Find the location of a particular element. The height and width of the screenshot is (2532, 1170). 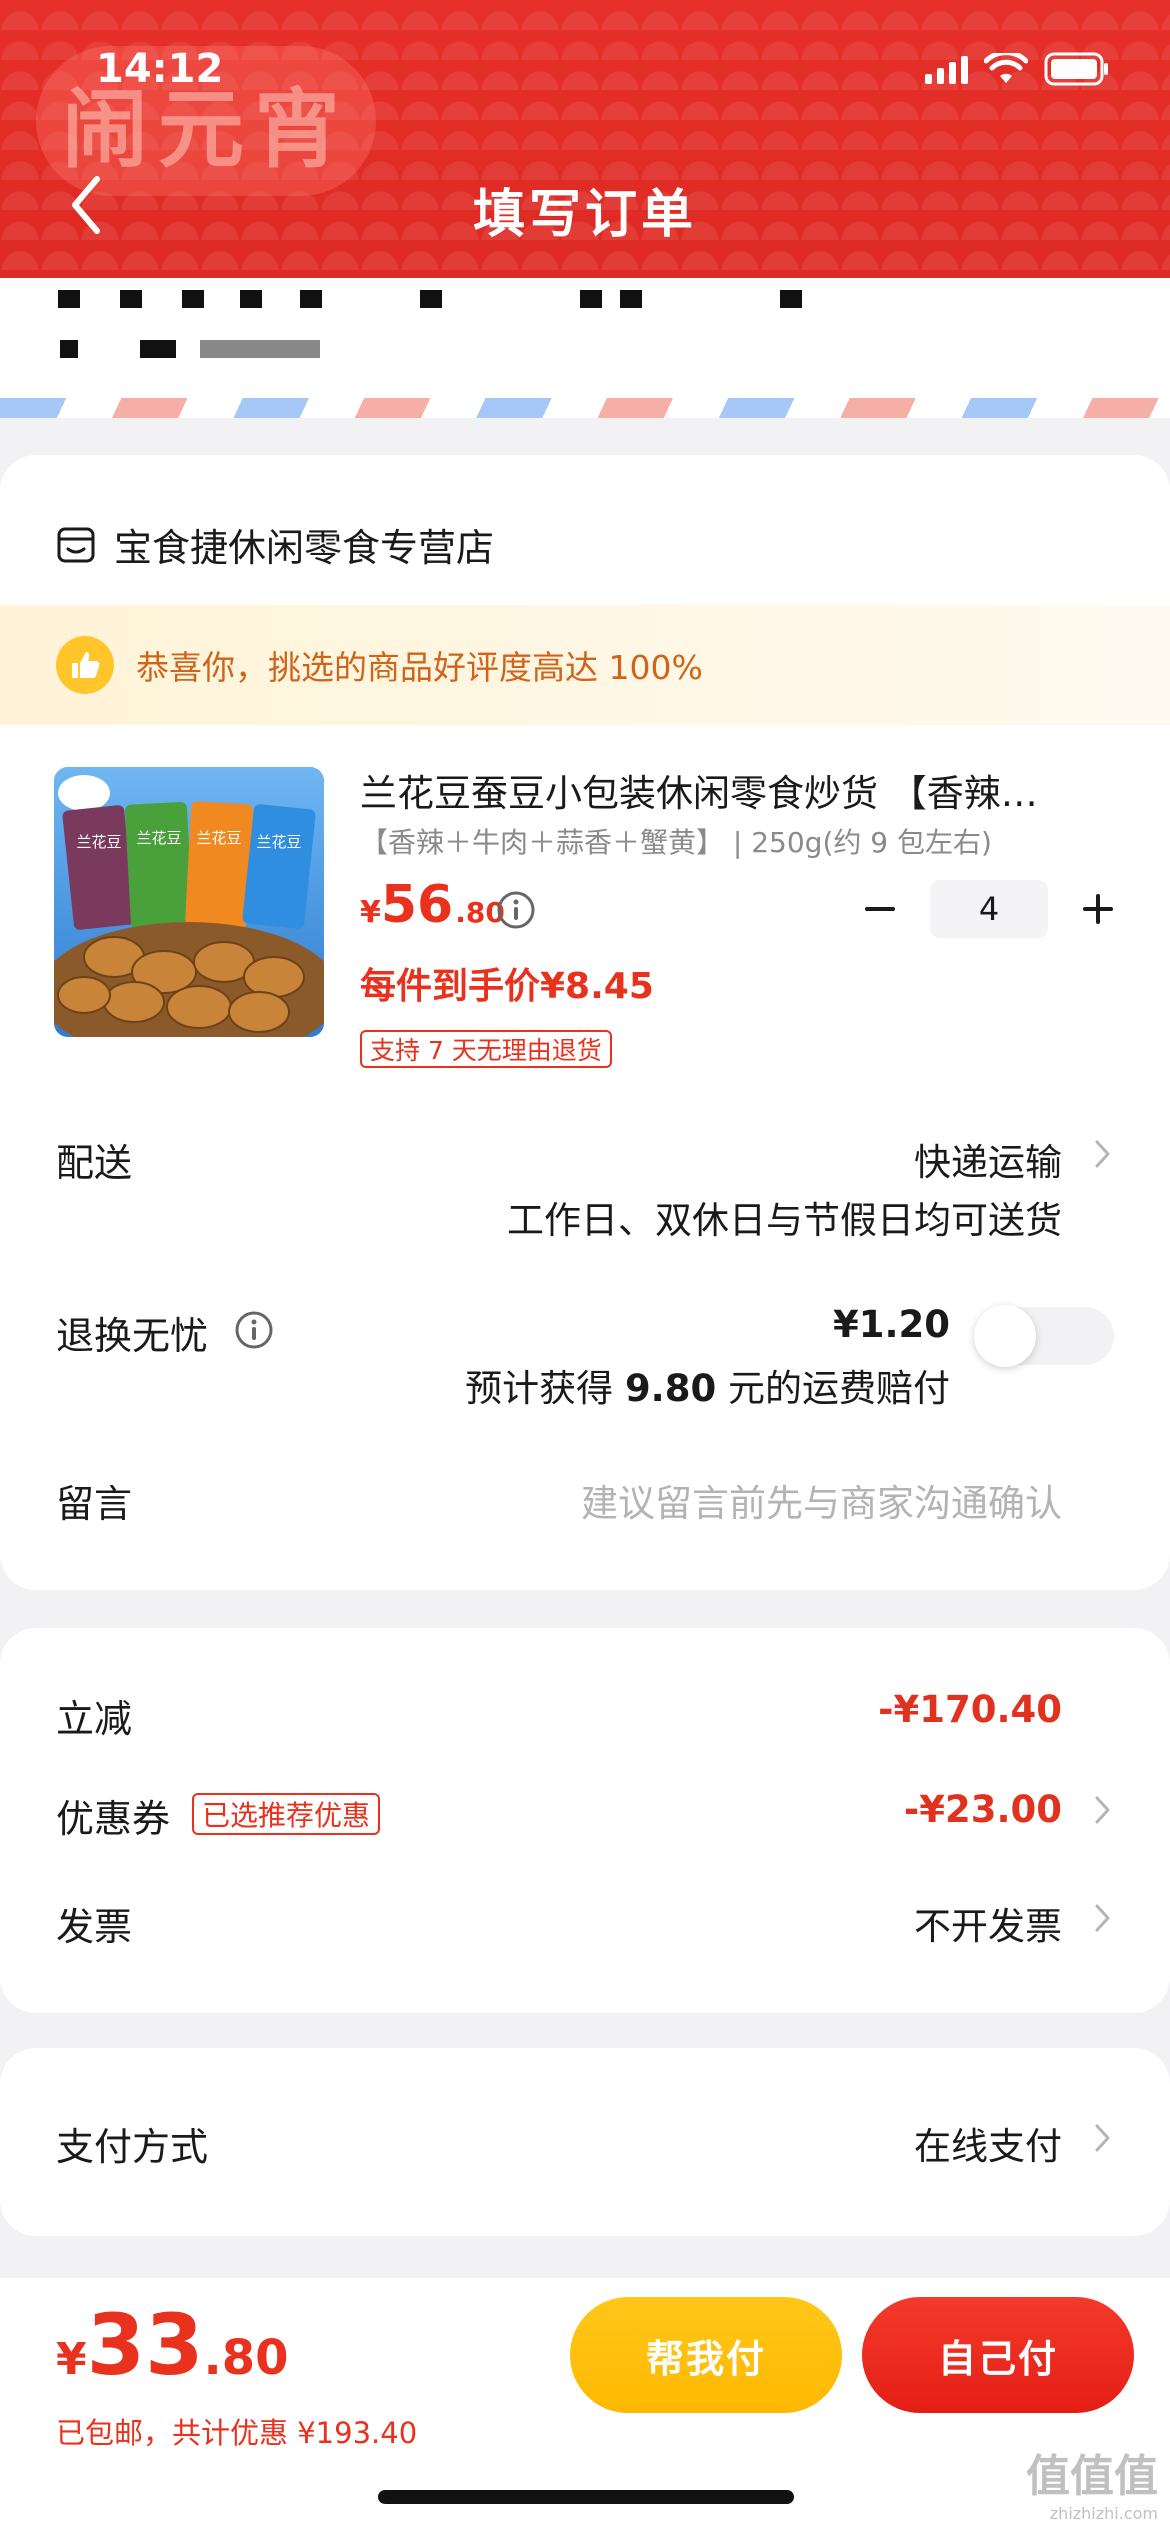

home-indicator is located at coordinates (586, 2497).